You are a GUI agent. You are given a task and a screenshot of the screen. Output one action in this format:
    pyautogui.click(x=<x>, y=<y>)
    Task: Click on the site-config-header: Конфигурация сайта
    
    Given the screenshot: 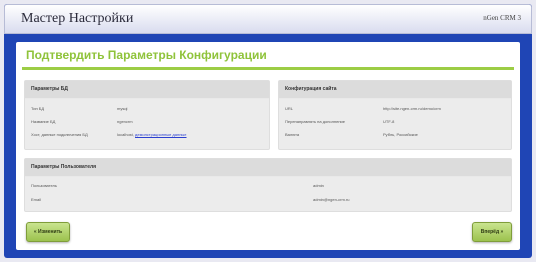 What is the action you would take?
    pyautogui.click(x=395, y=90)
    